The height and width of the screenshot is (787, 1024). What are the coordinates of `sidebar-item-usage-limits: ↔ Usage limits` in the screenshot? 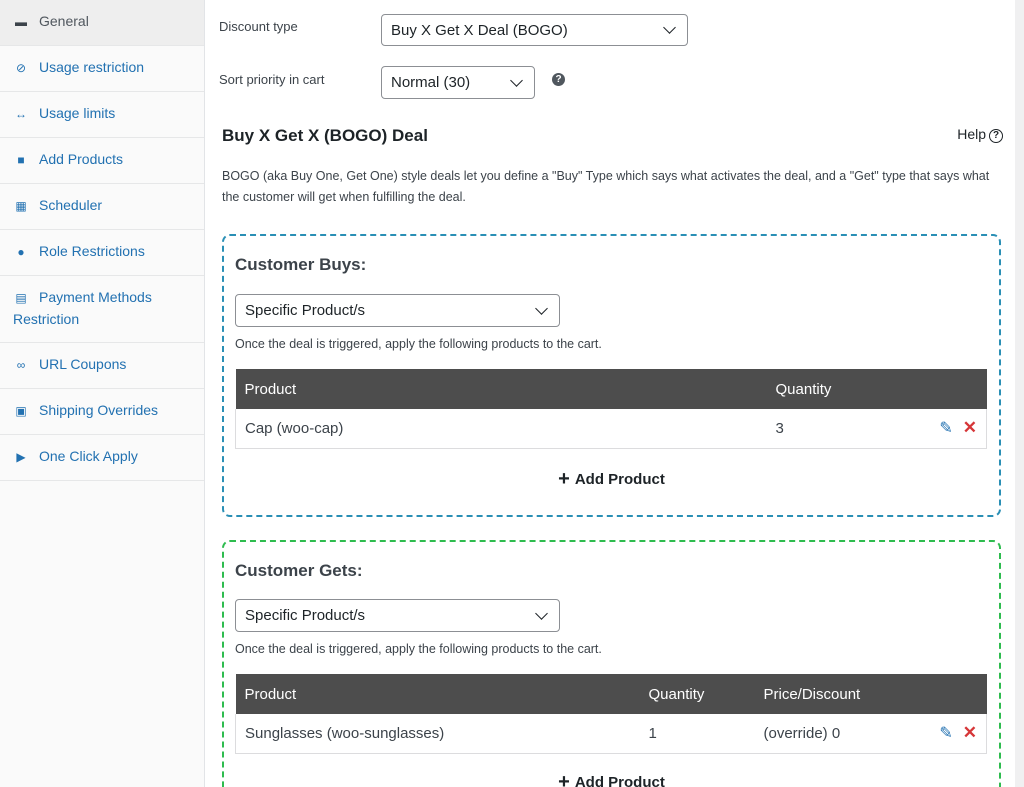 It's located at (102, 115).